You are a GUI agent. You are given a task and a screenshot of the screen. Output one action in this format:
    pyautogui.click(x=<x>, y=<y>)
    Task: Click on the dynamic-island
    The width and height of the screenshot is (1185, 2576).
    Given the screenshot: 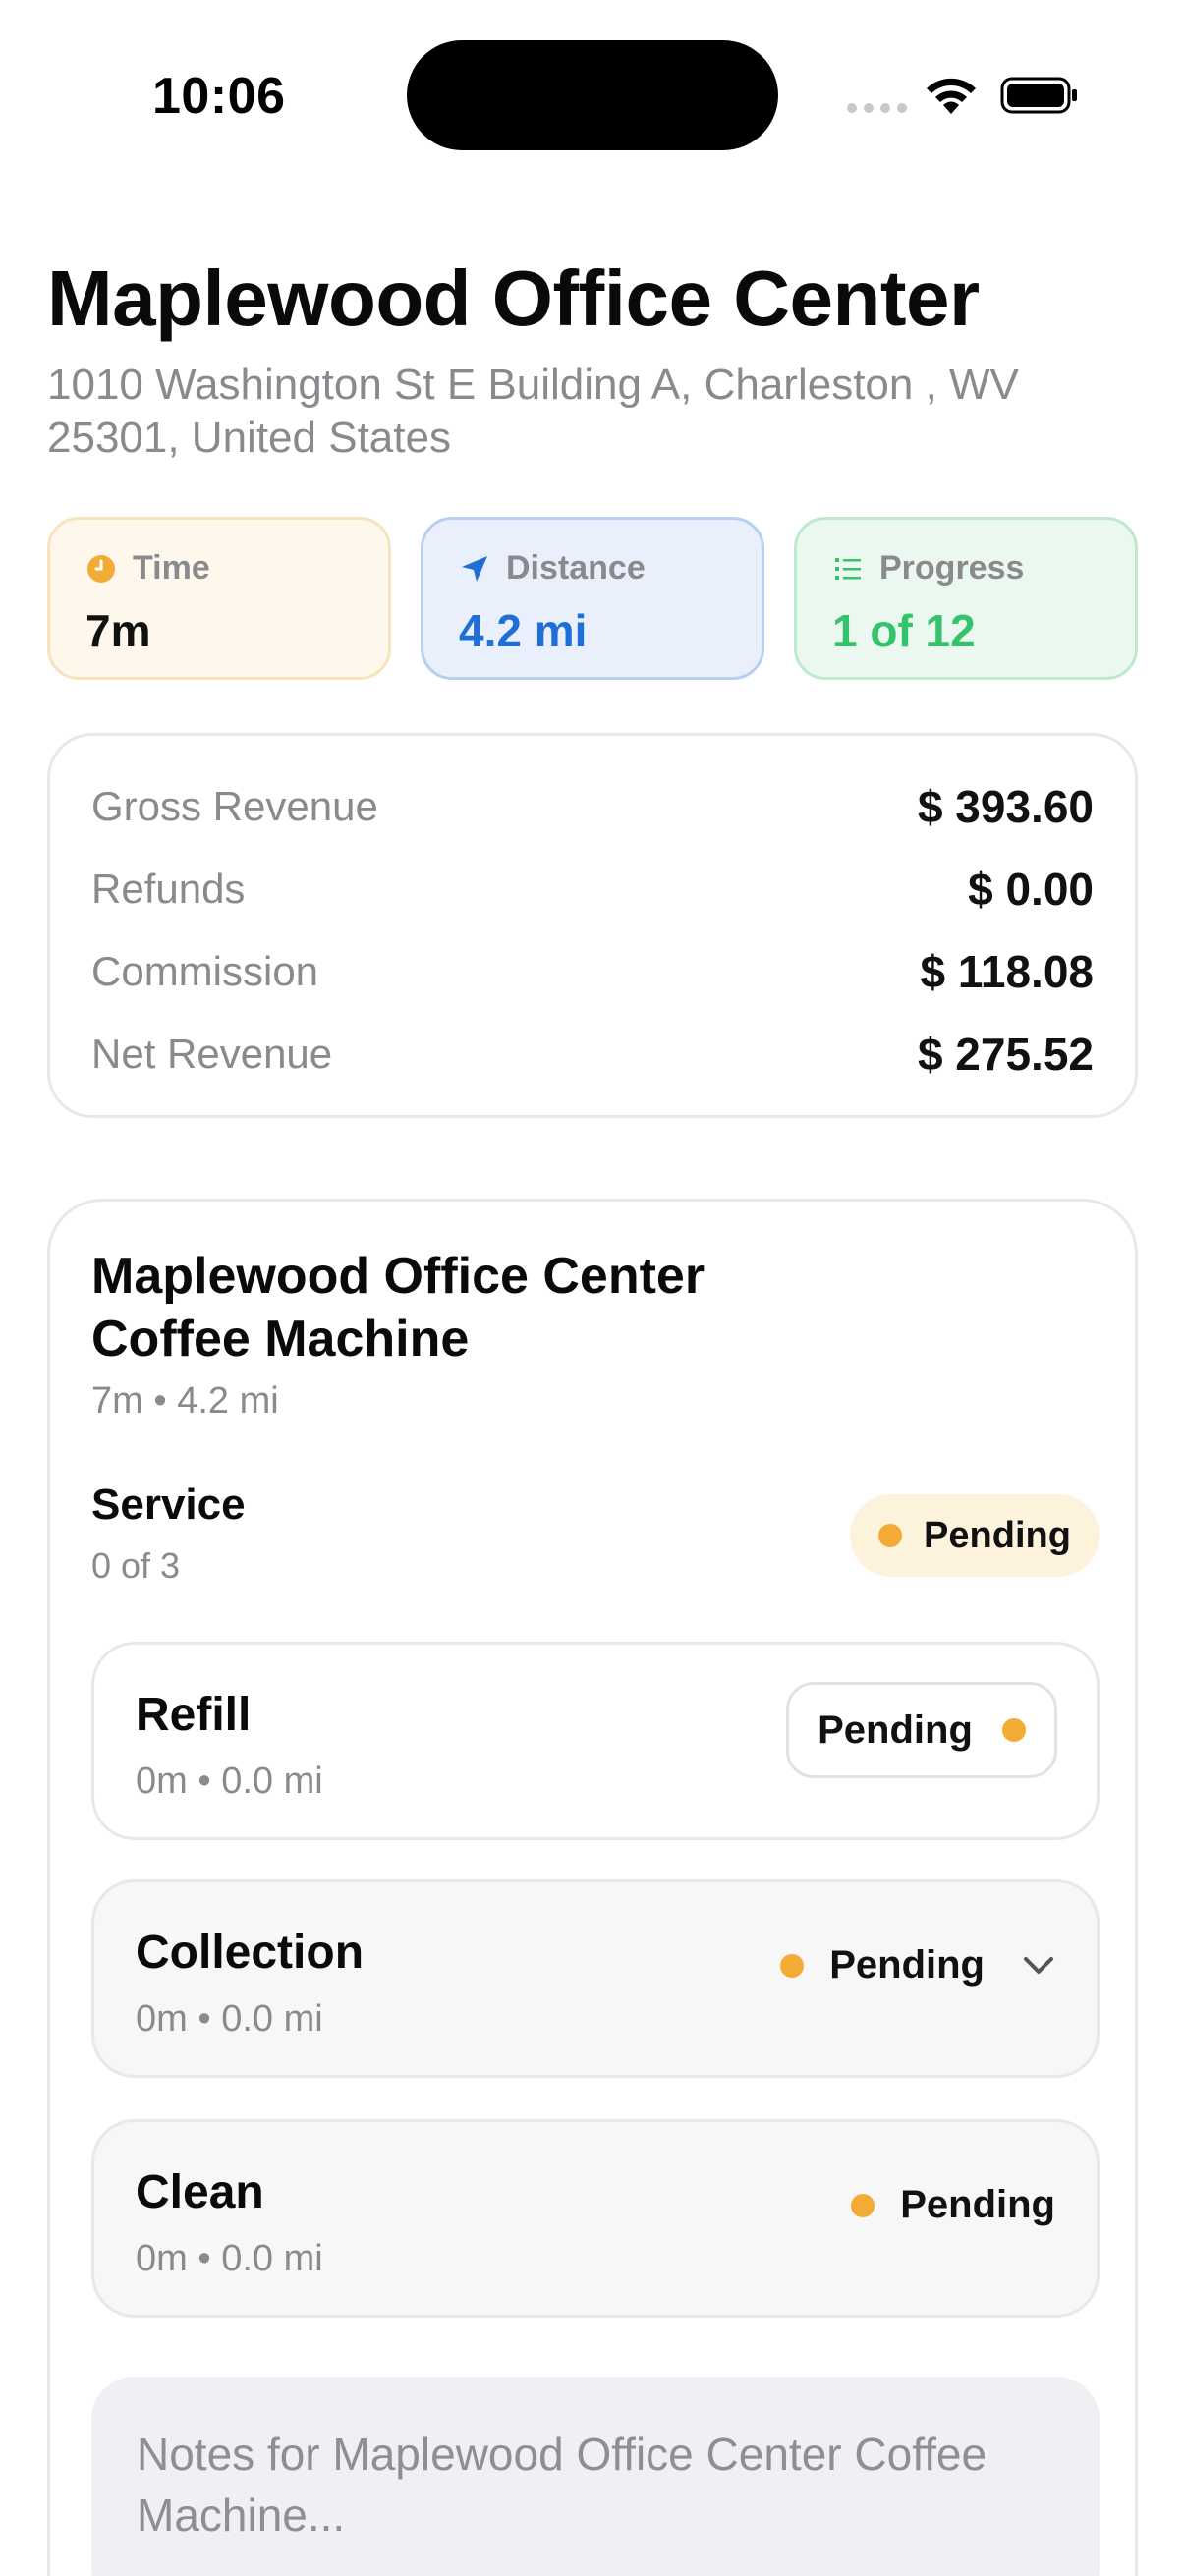 What is the action you would take?
    pyautogui.click(x=592, y=95)
    